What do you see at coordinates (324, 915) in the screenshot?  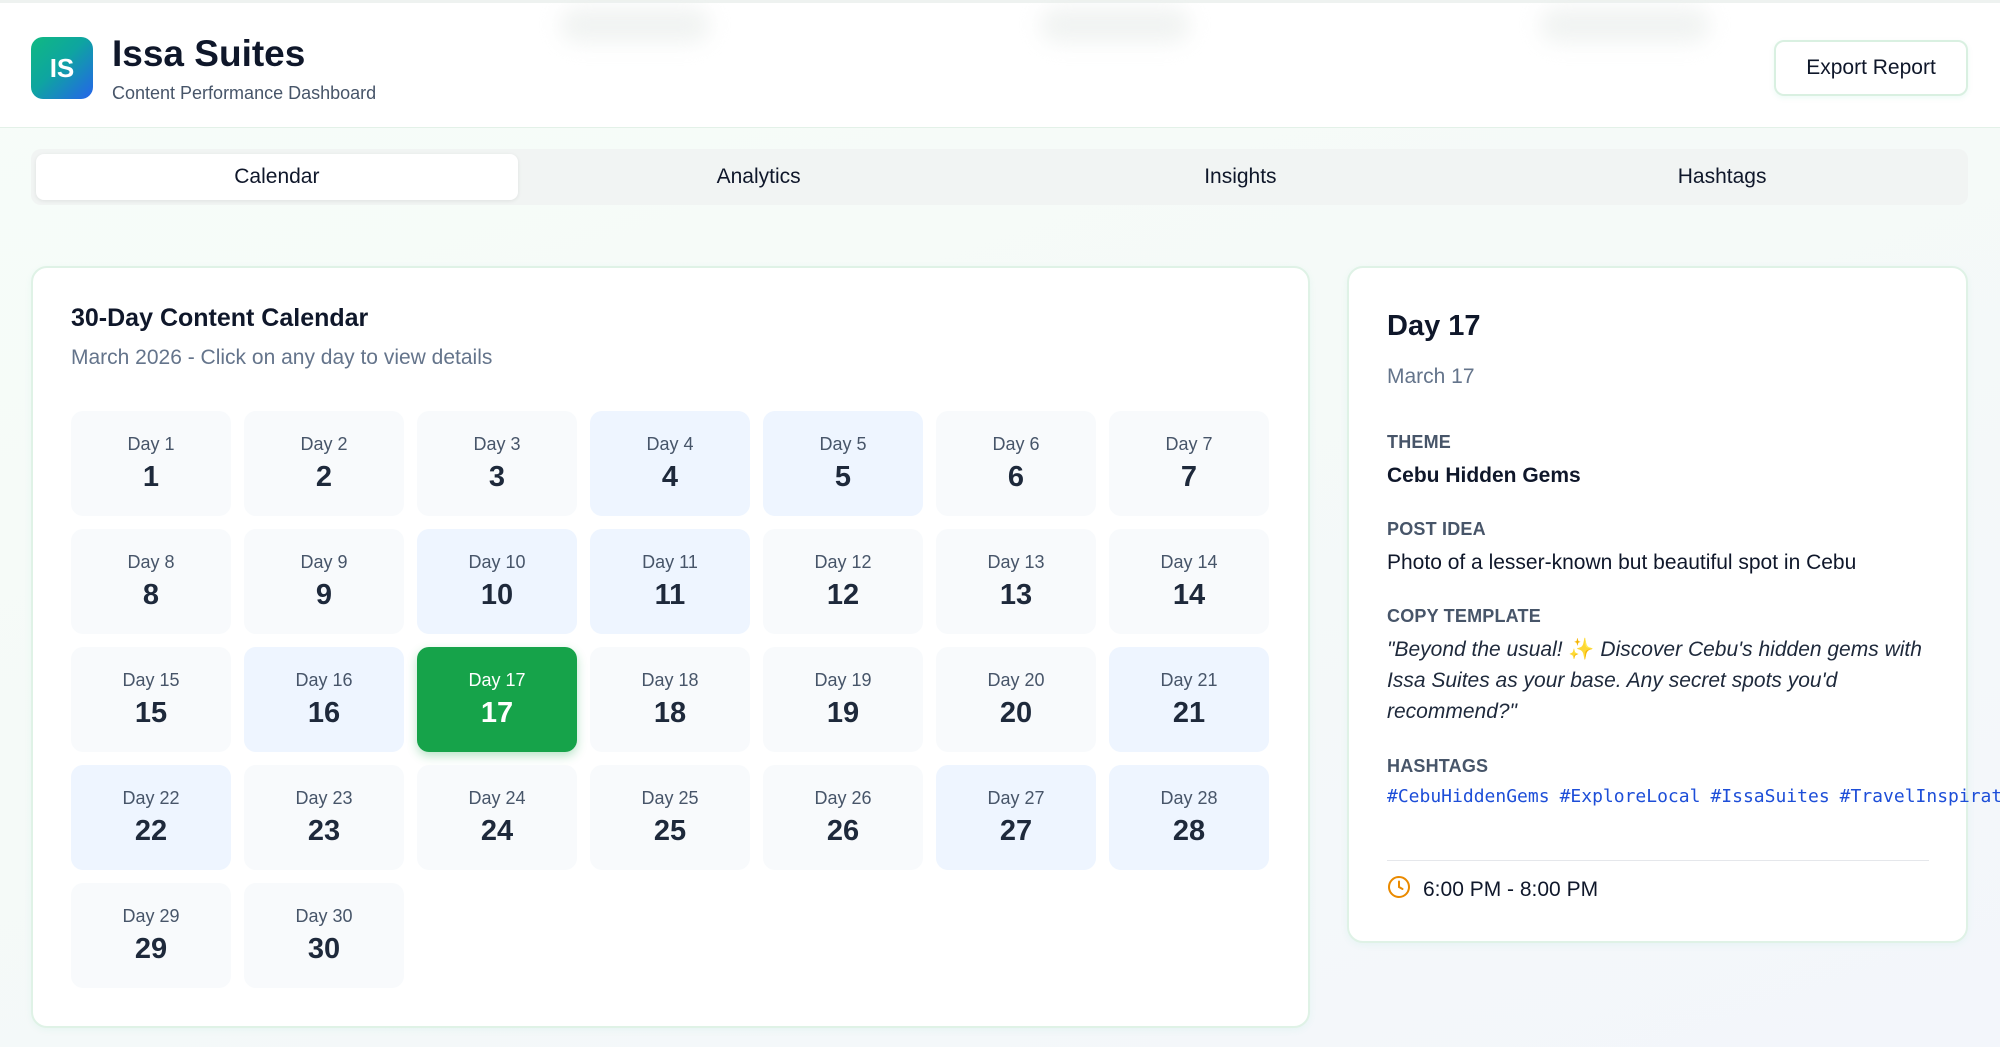 I see `day-label: Day 30` at bounding box center [324, 915].